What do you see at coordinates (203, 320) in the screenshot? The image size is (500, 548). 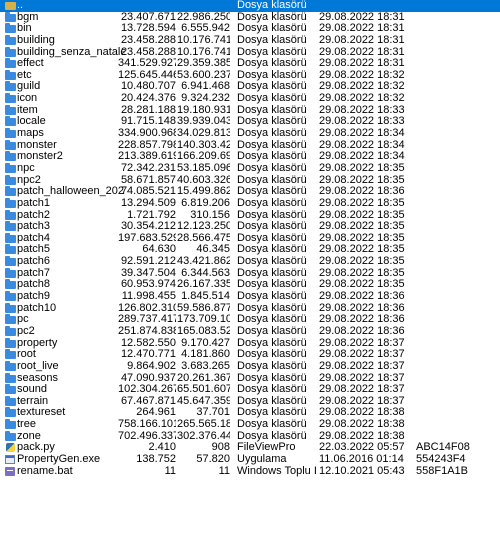 I see `file-packed-size: 173.709.108` at bounding box center [203, 320].